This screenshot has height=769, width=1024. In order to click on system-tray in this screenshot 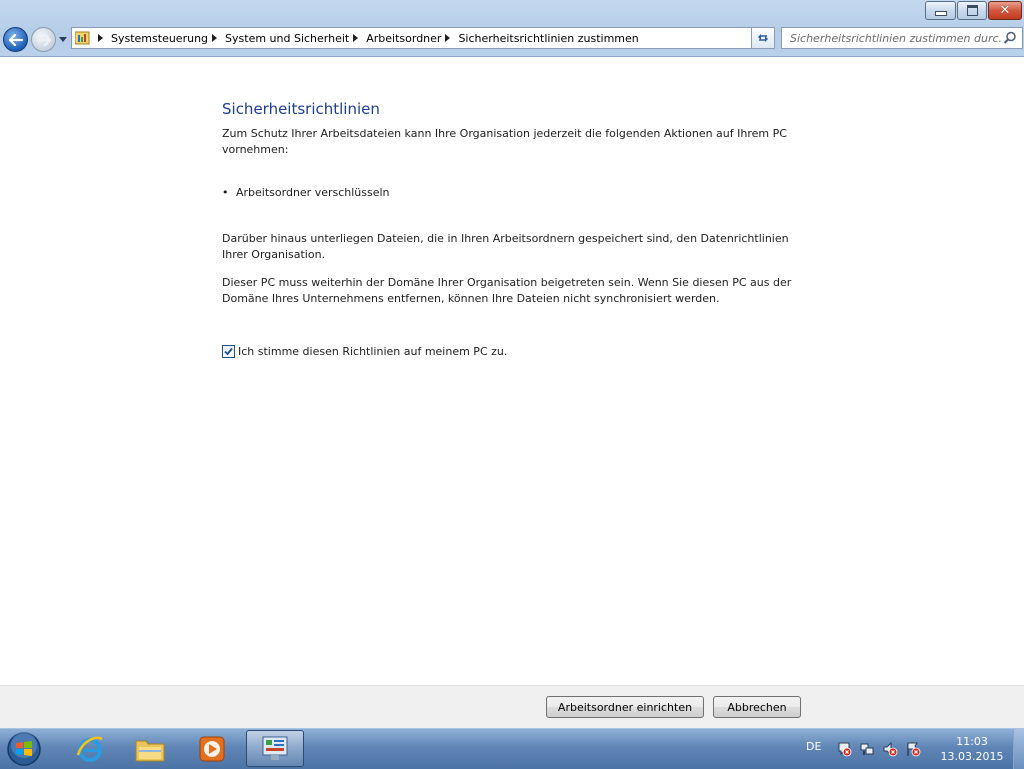, I will do `click(878, 749)`.